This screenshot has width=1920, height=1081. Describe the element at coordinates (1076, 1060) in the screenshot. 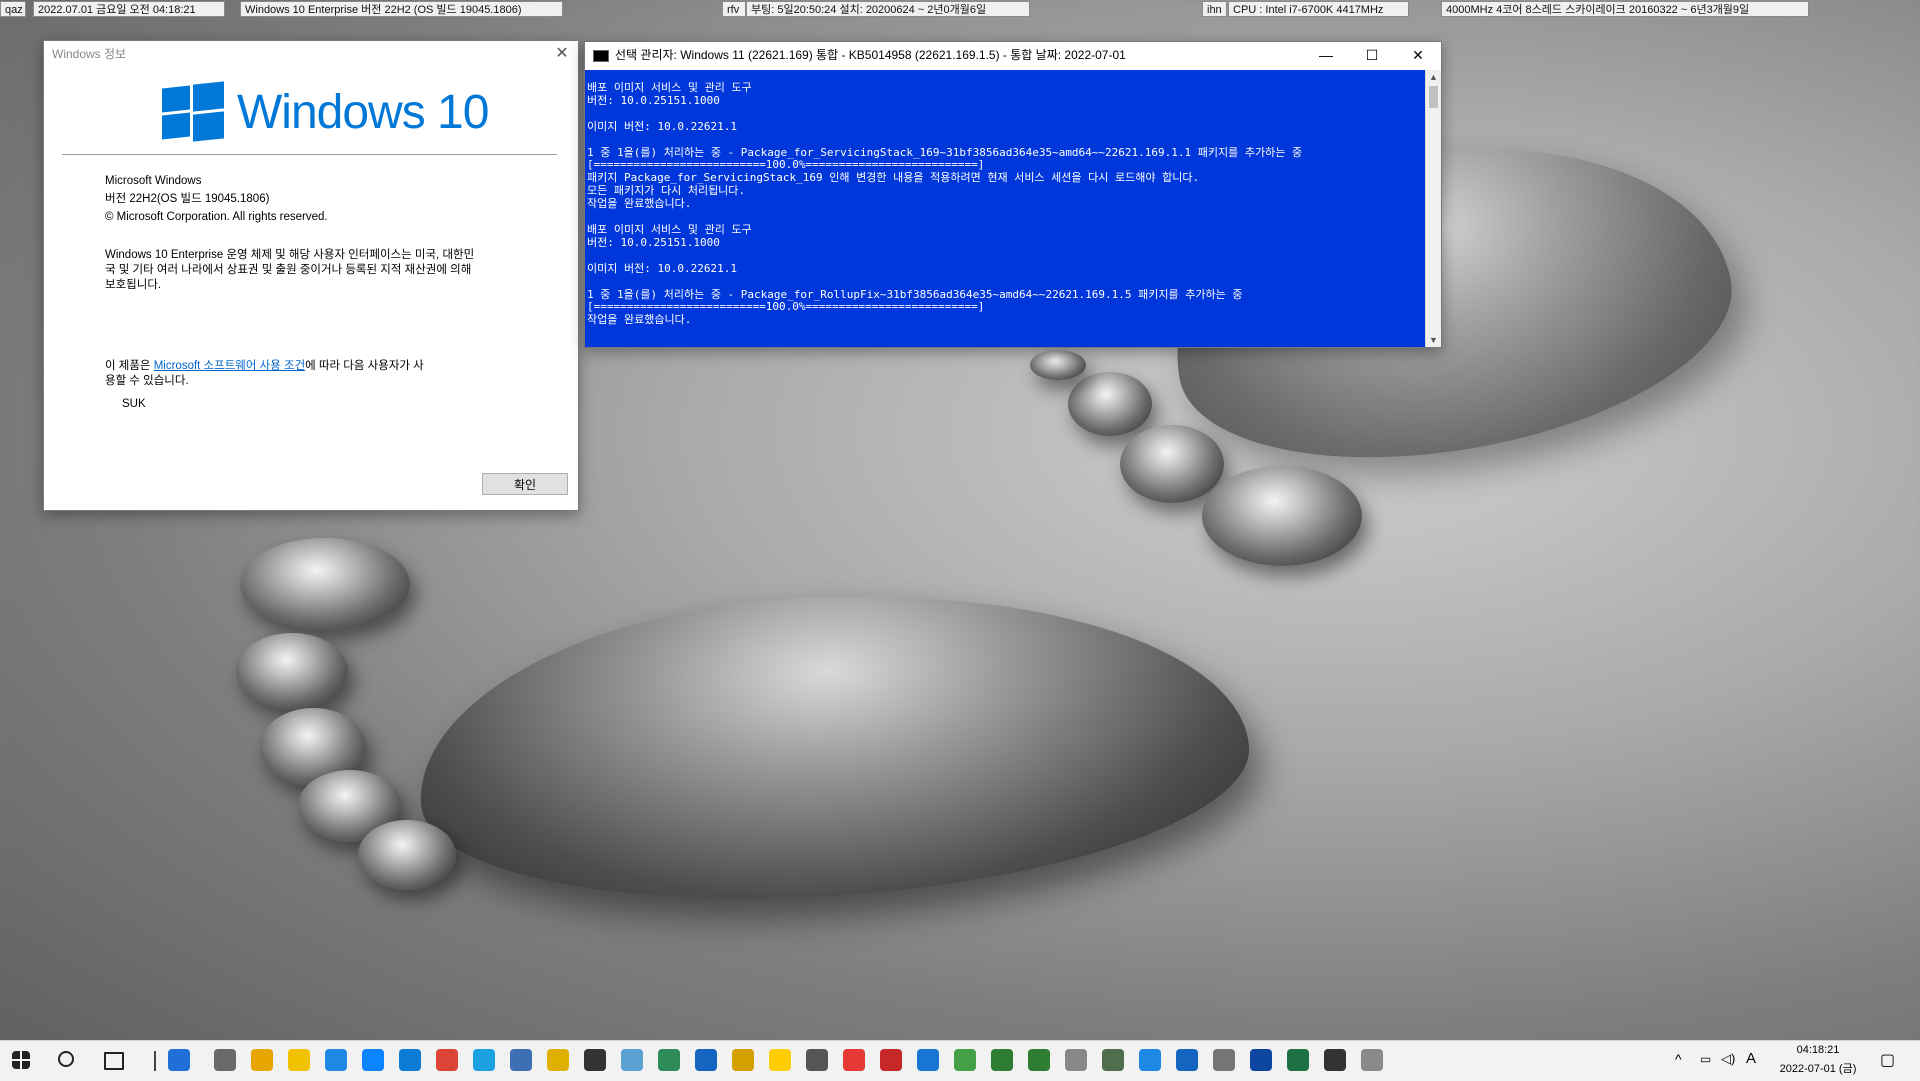

I see `refresh-icon` at that location.